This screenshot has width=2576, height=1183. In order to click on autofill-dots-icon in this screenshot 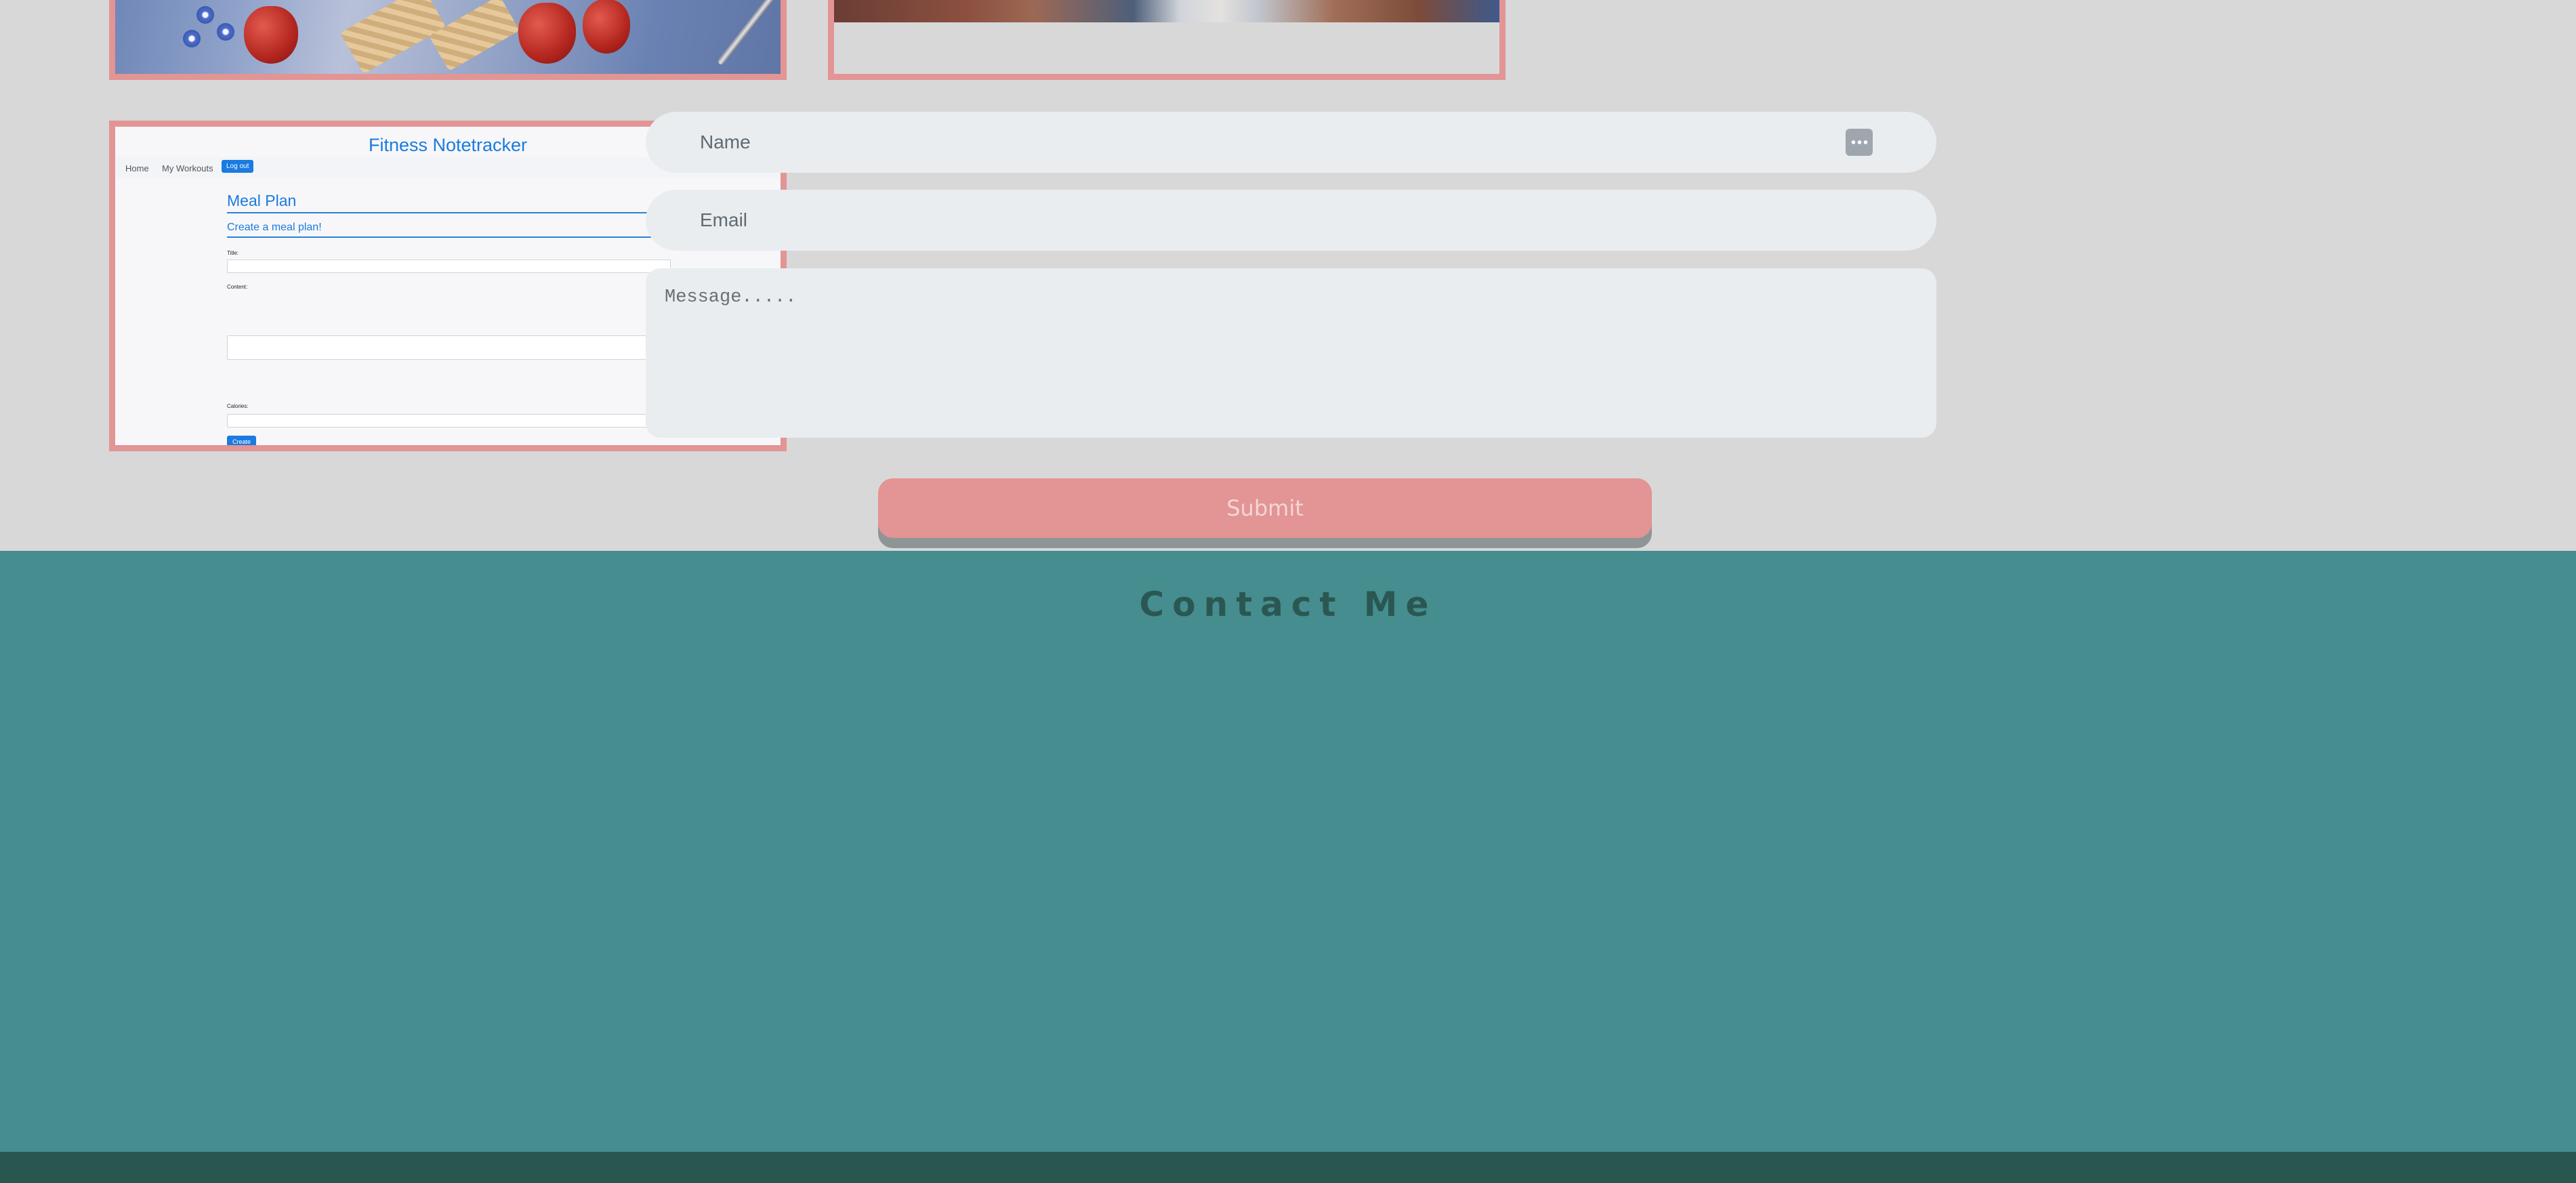, I will do `click(1859, 143)`.